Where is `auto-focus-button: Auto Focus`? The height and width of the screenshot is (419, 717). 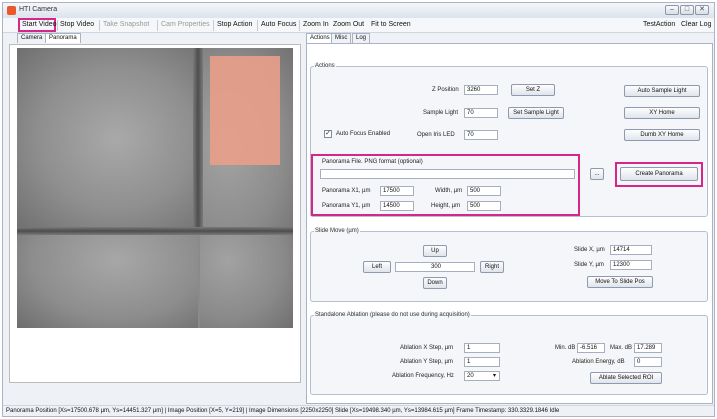
auto-focus-button: Auto Focus is located at coordinates (278, 24).